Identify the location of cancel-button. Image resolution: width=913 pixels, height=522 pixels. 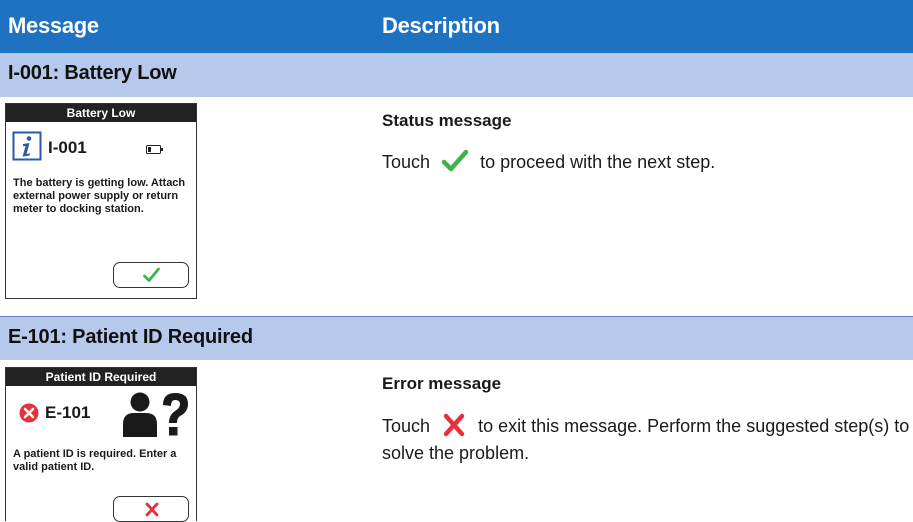
(151, 509).